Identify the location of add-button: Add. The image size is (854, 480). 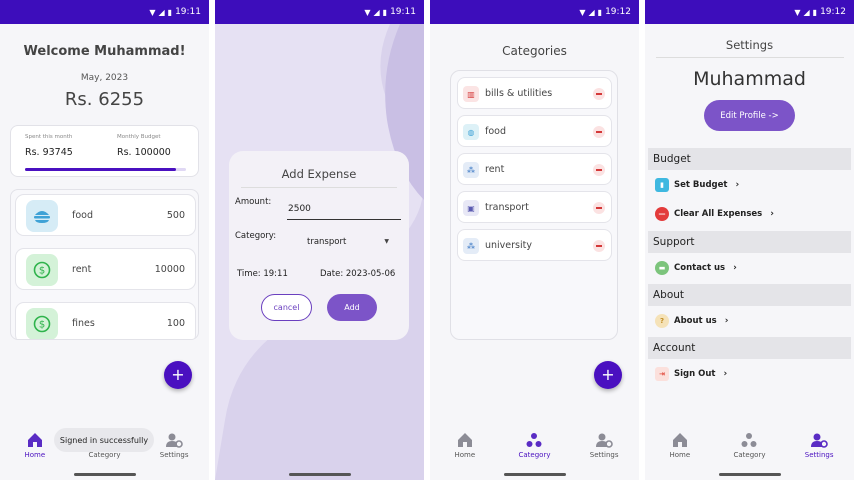
(352, 307).